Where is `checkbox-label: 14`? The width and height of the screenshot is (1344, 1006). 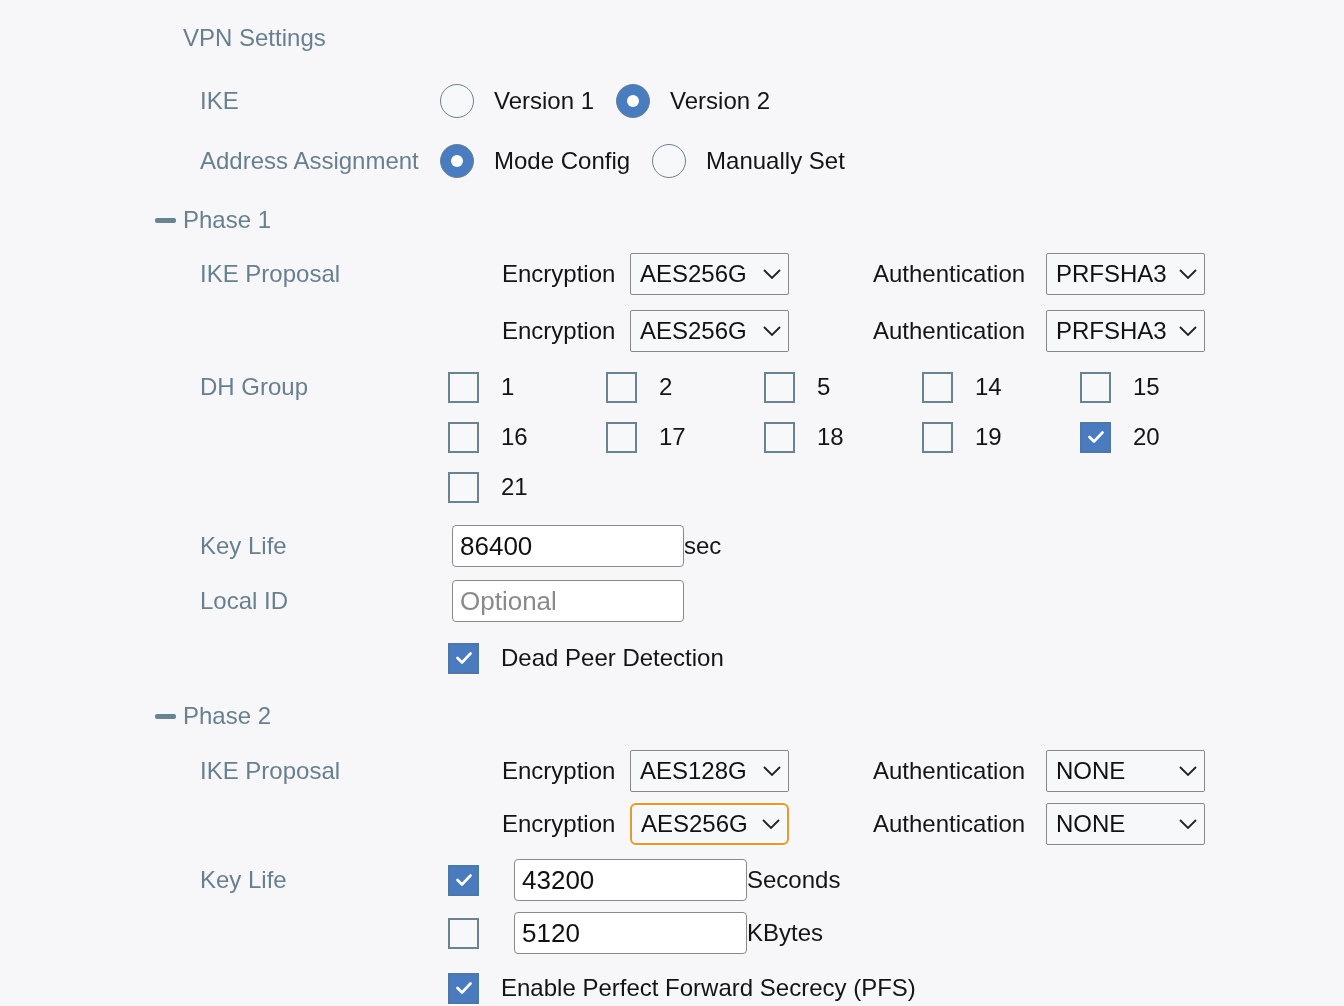
checkbox-label: 14 is located at coordinates (988, 387).